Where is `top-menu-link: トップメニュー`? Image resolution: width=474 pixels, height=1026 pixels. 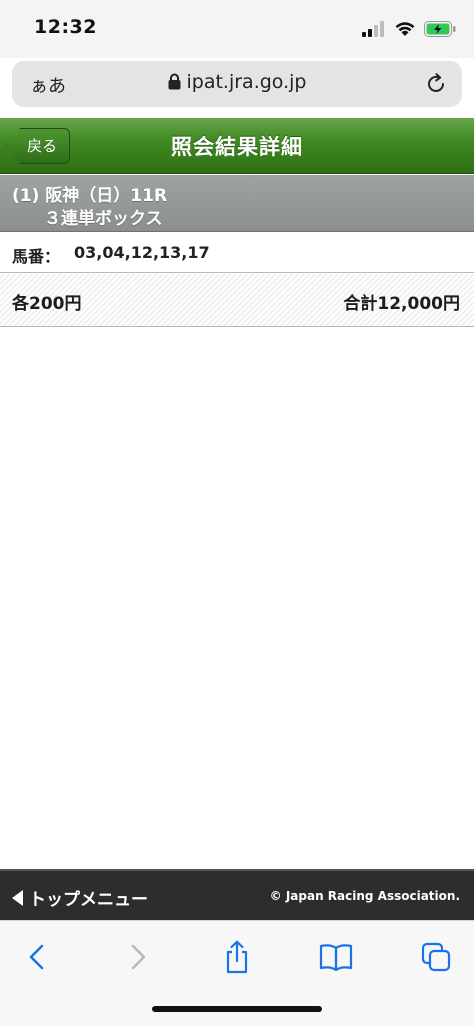
top-menu-link: トップメニュー is located at coordinates (80, 897).